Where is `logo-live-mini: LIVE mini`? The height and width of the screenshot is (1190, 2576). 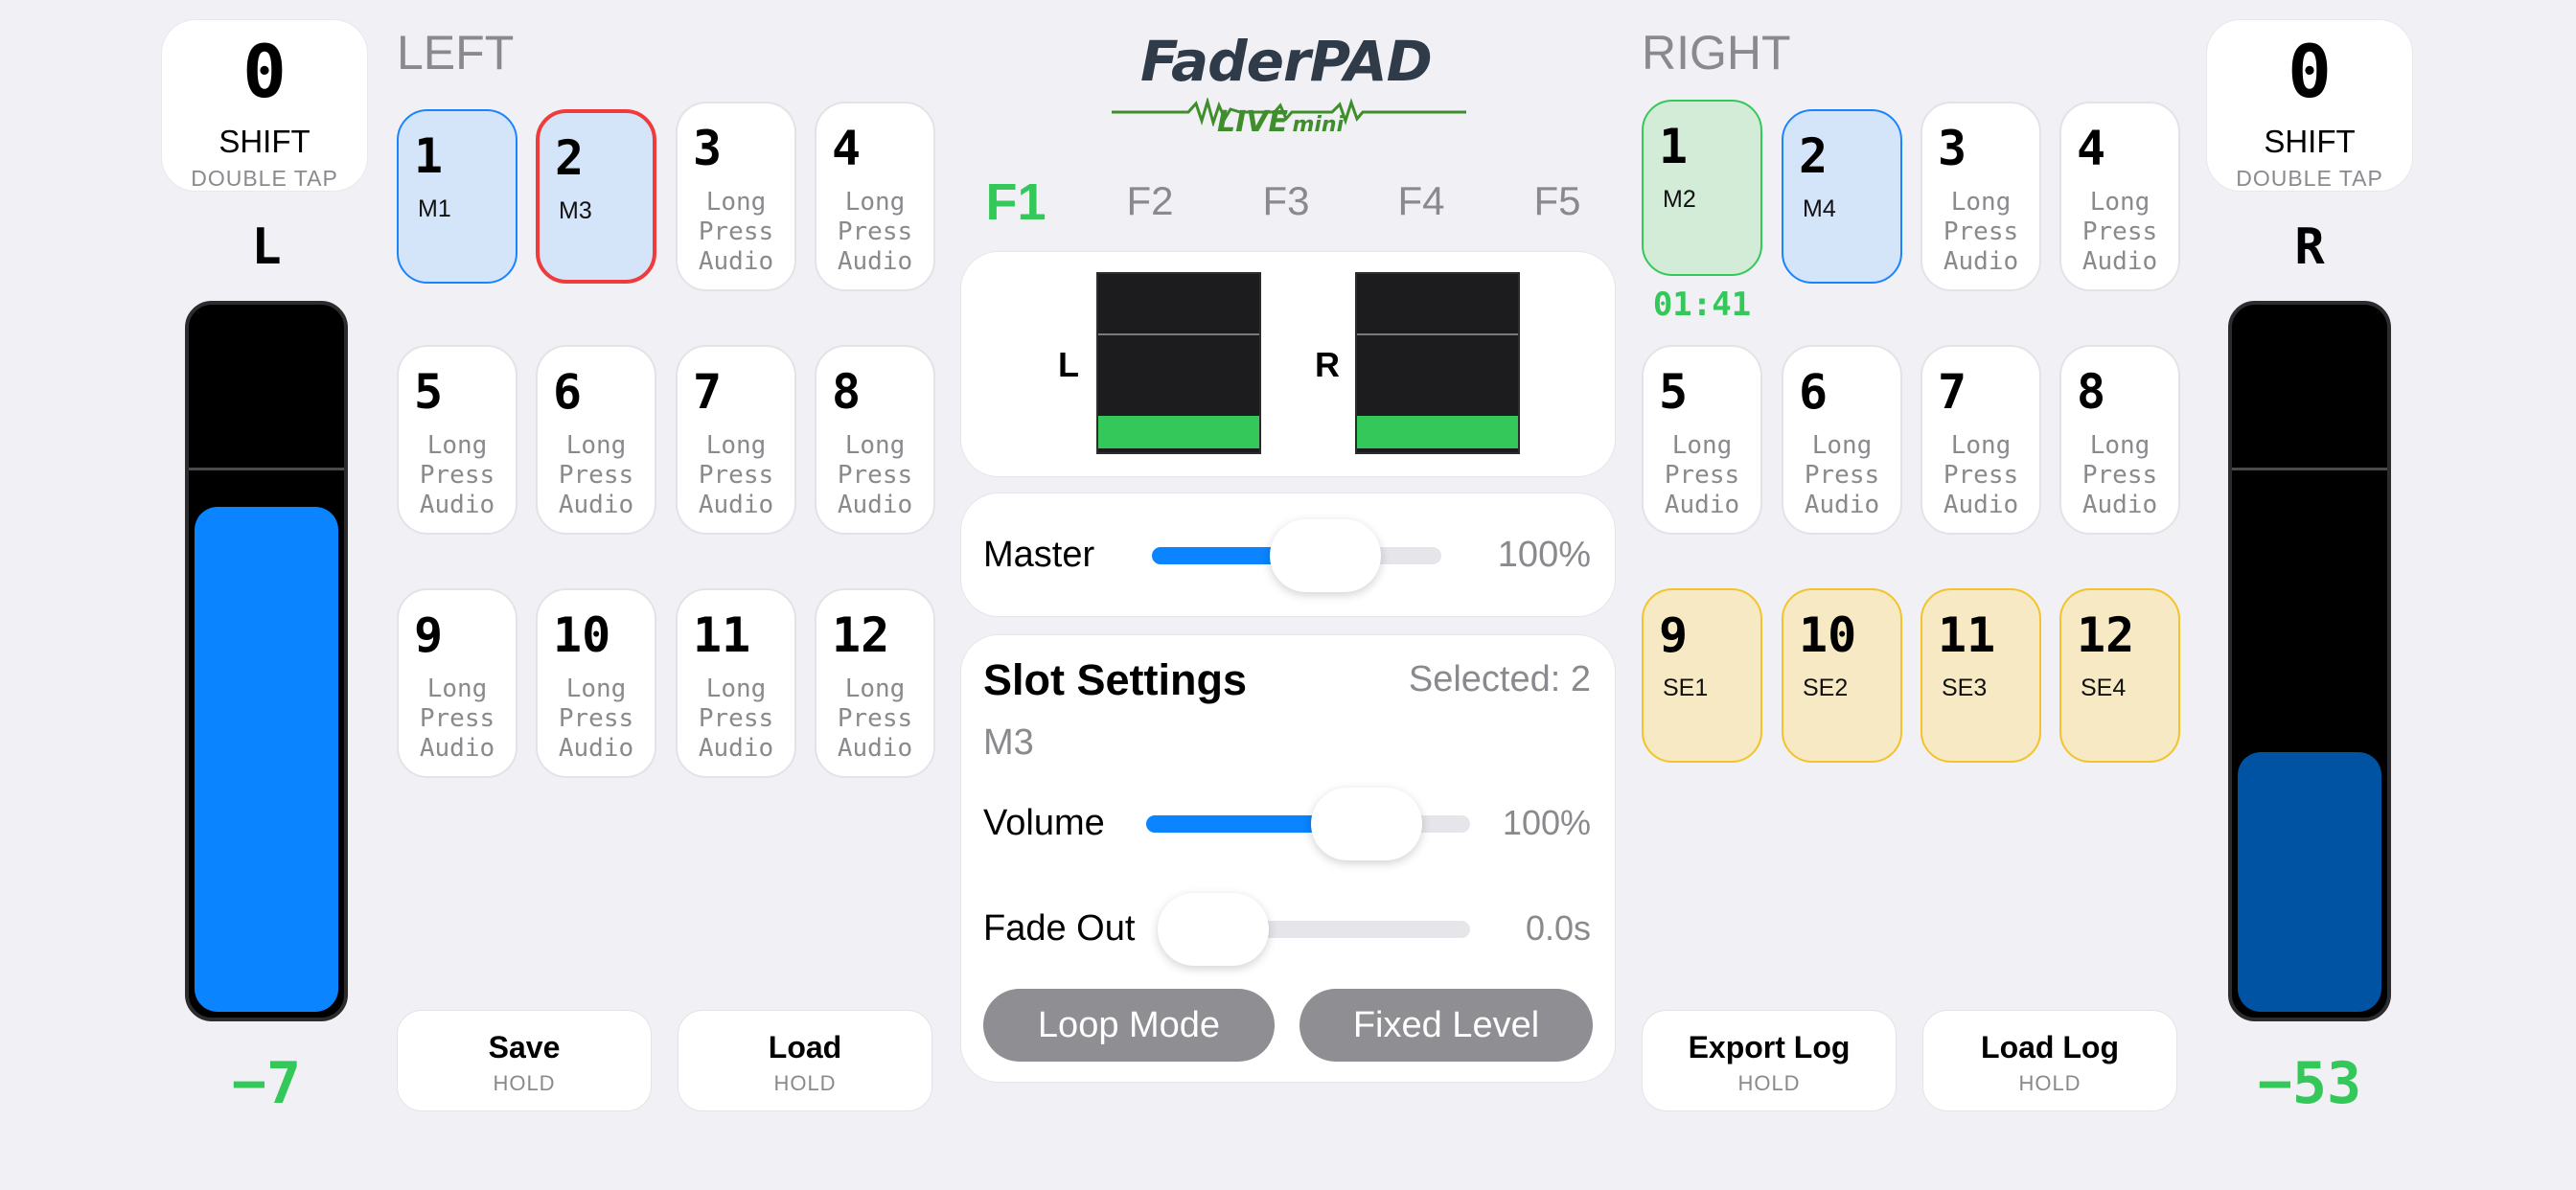
logo-live-mini: LIVE mini is located at coordinates (1281, 122).